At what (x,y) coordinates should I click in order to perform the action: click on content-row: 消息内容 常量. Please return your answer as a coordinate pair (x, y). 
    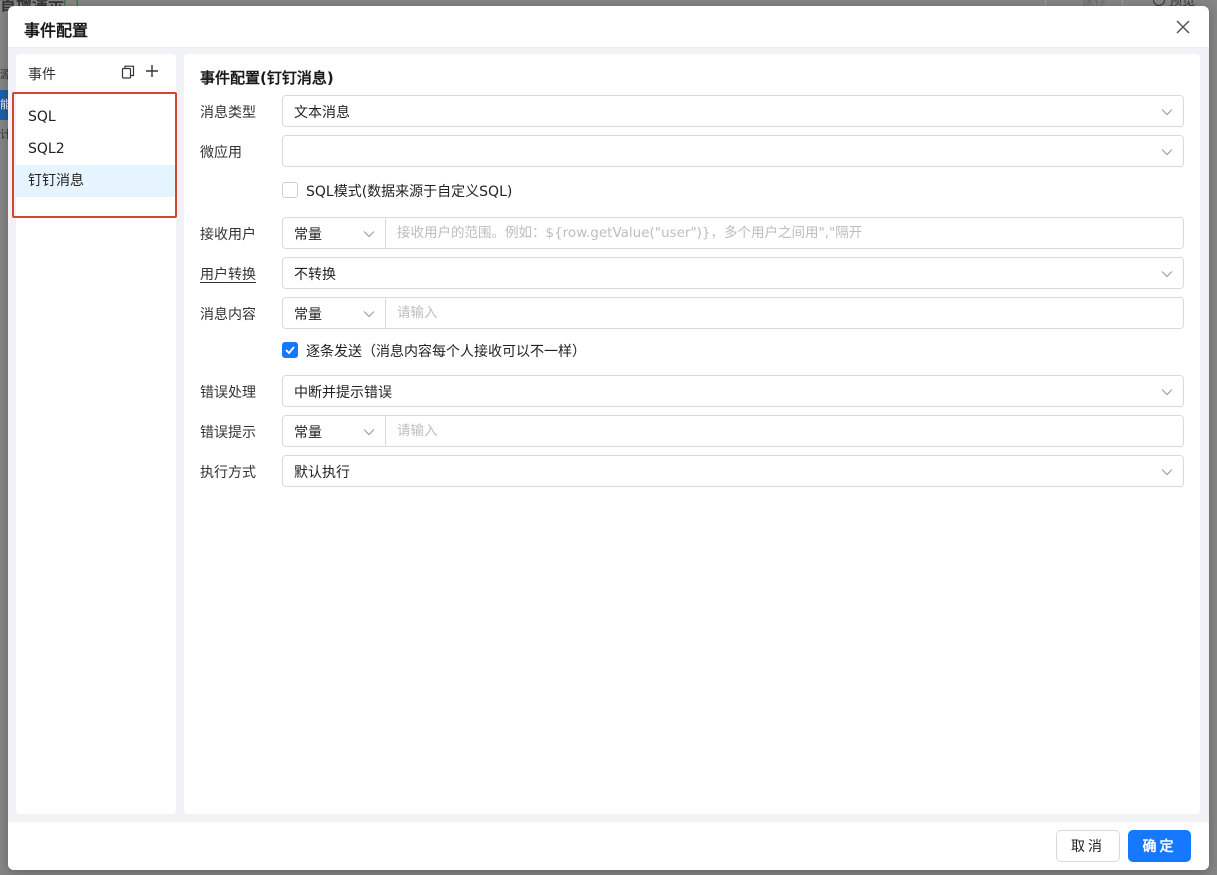
    Looking at the image, I should click on (692, 313).